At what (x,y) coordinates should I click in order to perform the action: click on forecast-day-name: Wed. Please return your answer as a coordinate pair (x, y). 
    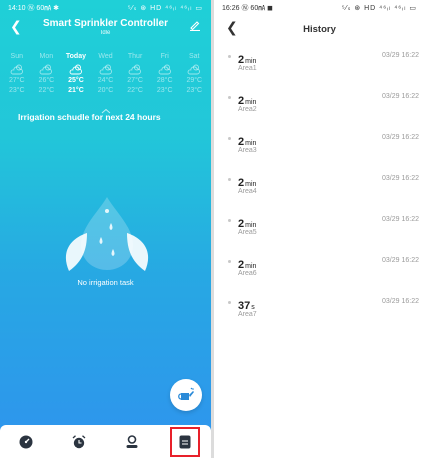
    Looking at the image, I should click on (105, 56).